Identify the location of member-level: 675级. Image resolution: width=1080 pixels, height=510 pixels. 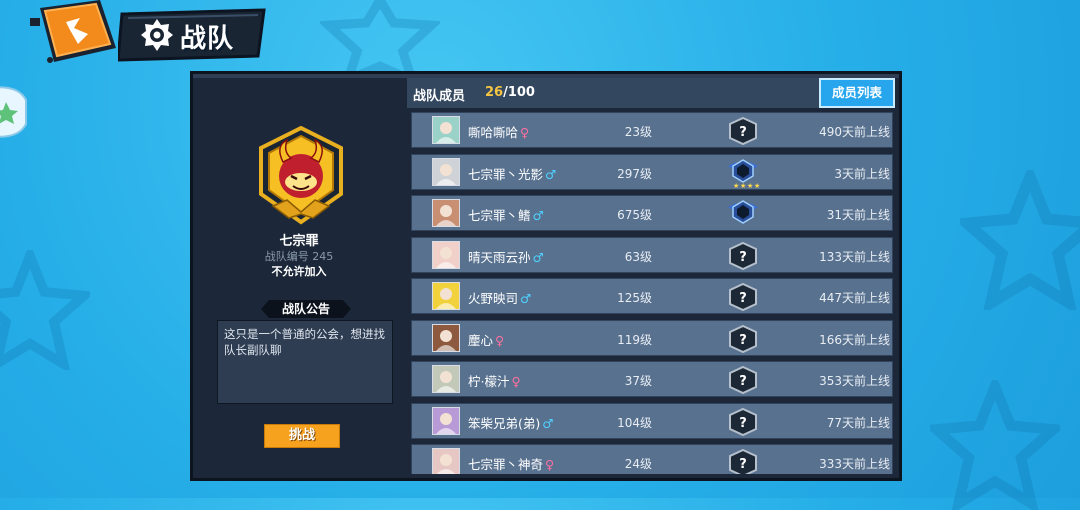
(634, 215).